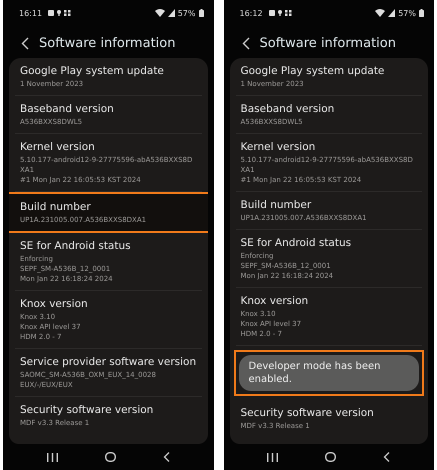 The image size is (437, 470). Describe the element at coordinates (328, 373) in the screenshot. I see `toast-message: Developer mode has been enabled.` at that location.